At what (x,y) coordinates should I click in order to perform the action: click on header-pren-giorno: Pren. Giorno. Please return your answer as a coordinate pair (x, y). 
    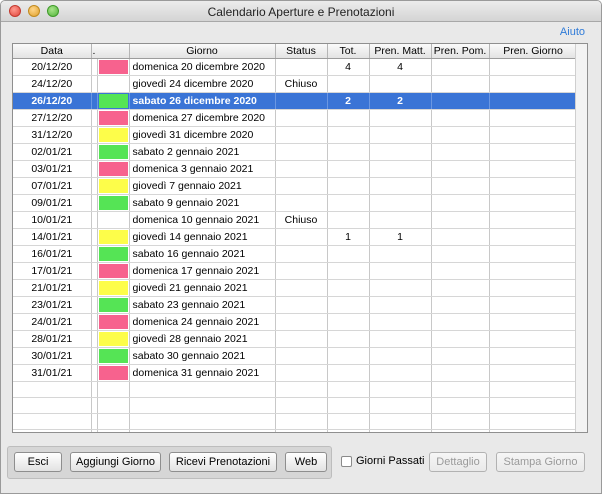
    Looking at the image, I should click on (533, 51).